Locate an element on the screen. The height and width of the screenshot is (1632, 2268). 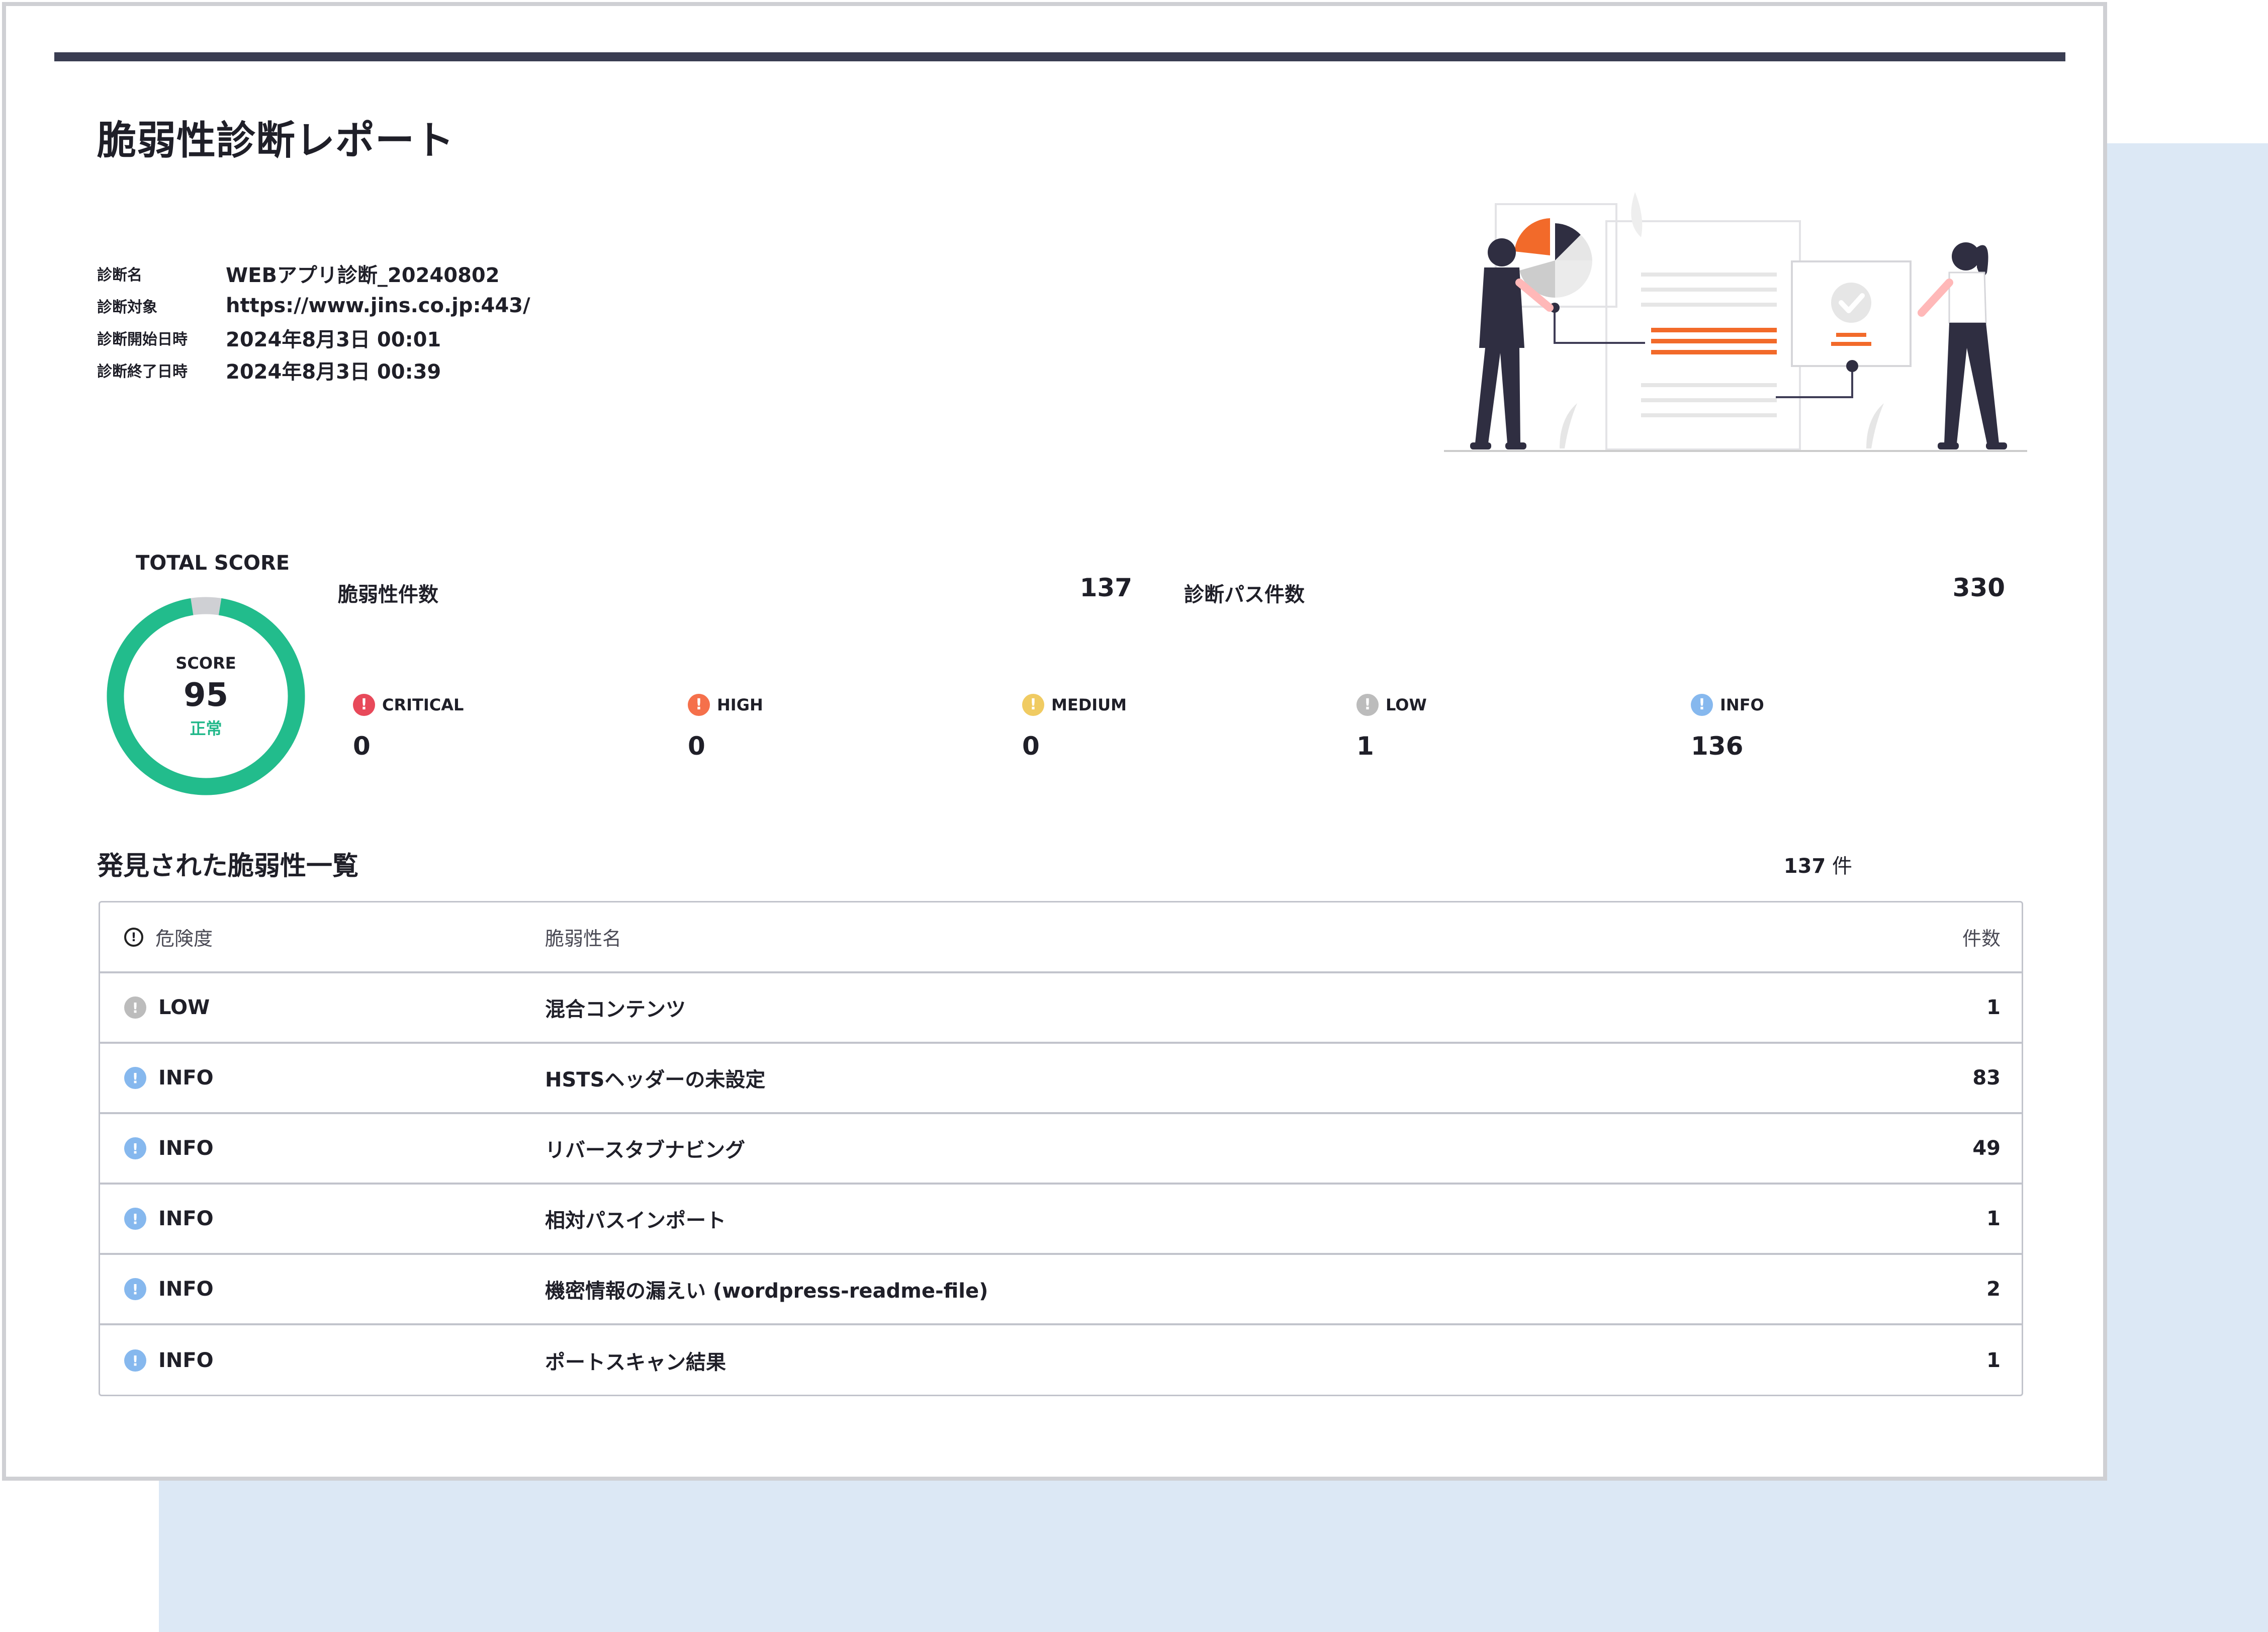
header-rule is located at coordinates (1060, 56).